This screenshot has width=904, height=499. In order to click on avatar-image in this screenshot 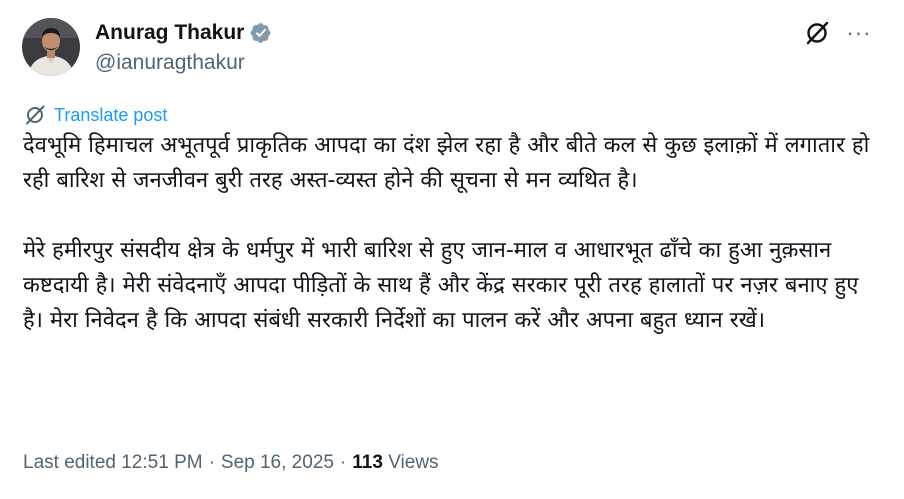, I will do `click(51, 47)`.